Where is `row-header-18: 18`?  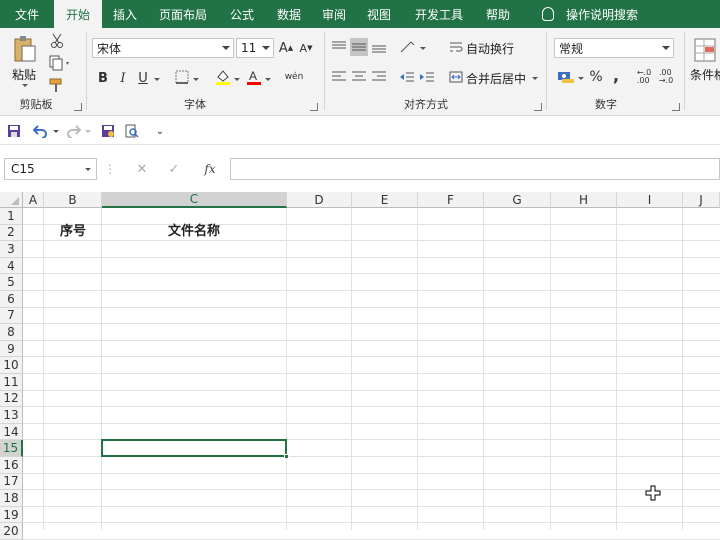
row-header-18: 18 is located at coordinates (11, 498).